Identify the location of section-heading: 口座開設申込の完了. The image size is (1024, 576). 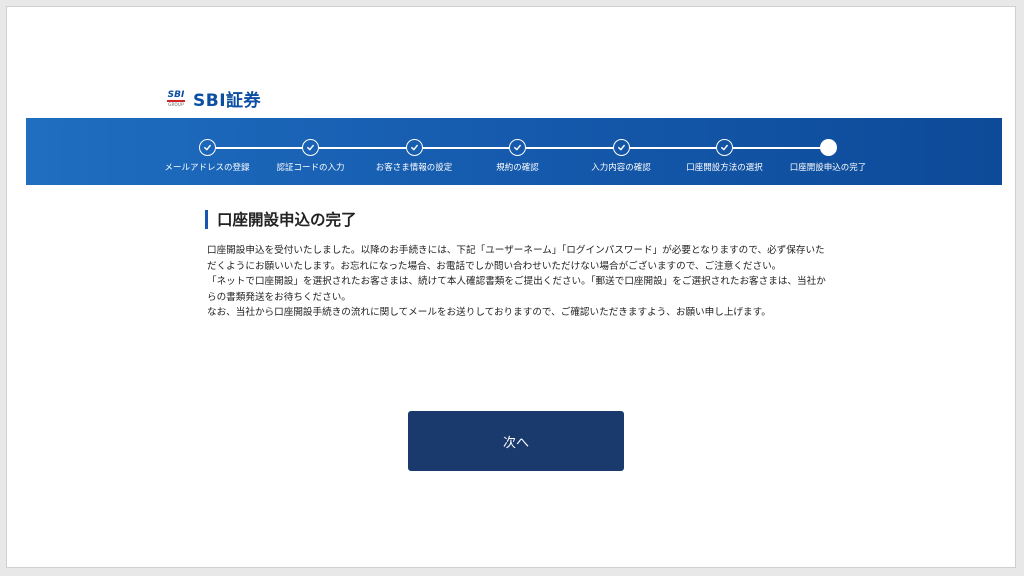
(281, 219).